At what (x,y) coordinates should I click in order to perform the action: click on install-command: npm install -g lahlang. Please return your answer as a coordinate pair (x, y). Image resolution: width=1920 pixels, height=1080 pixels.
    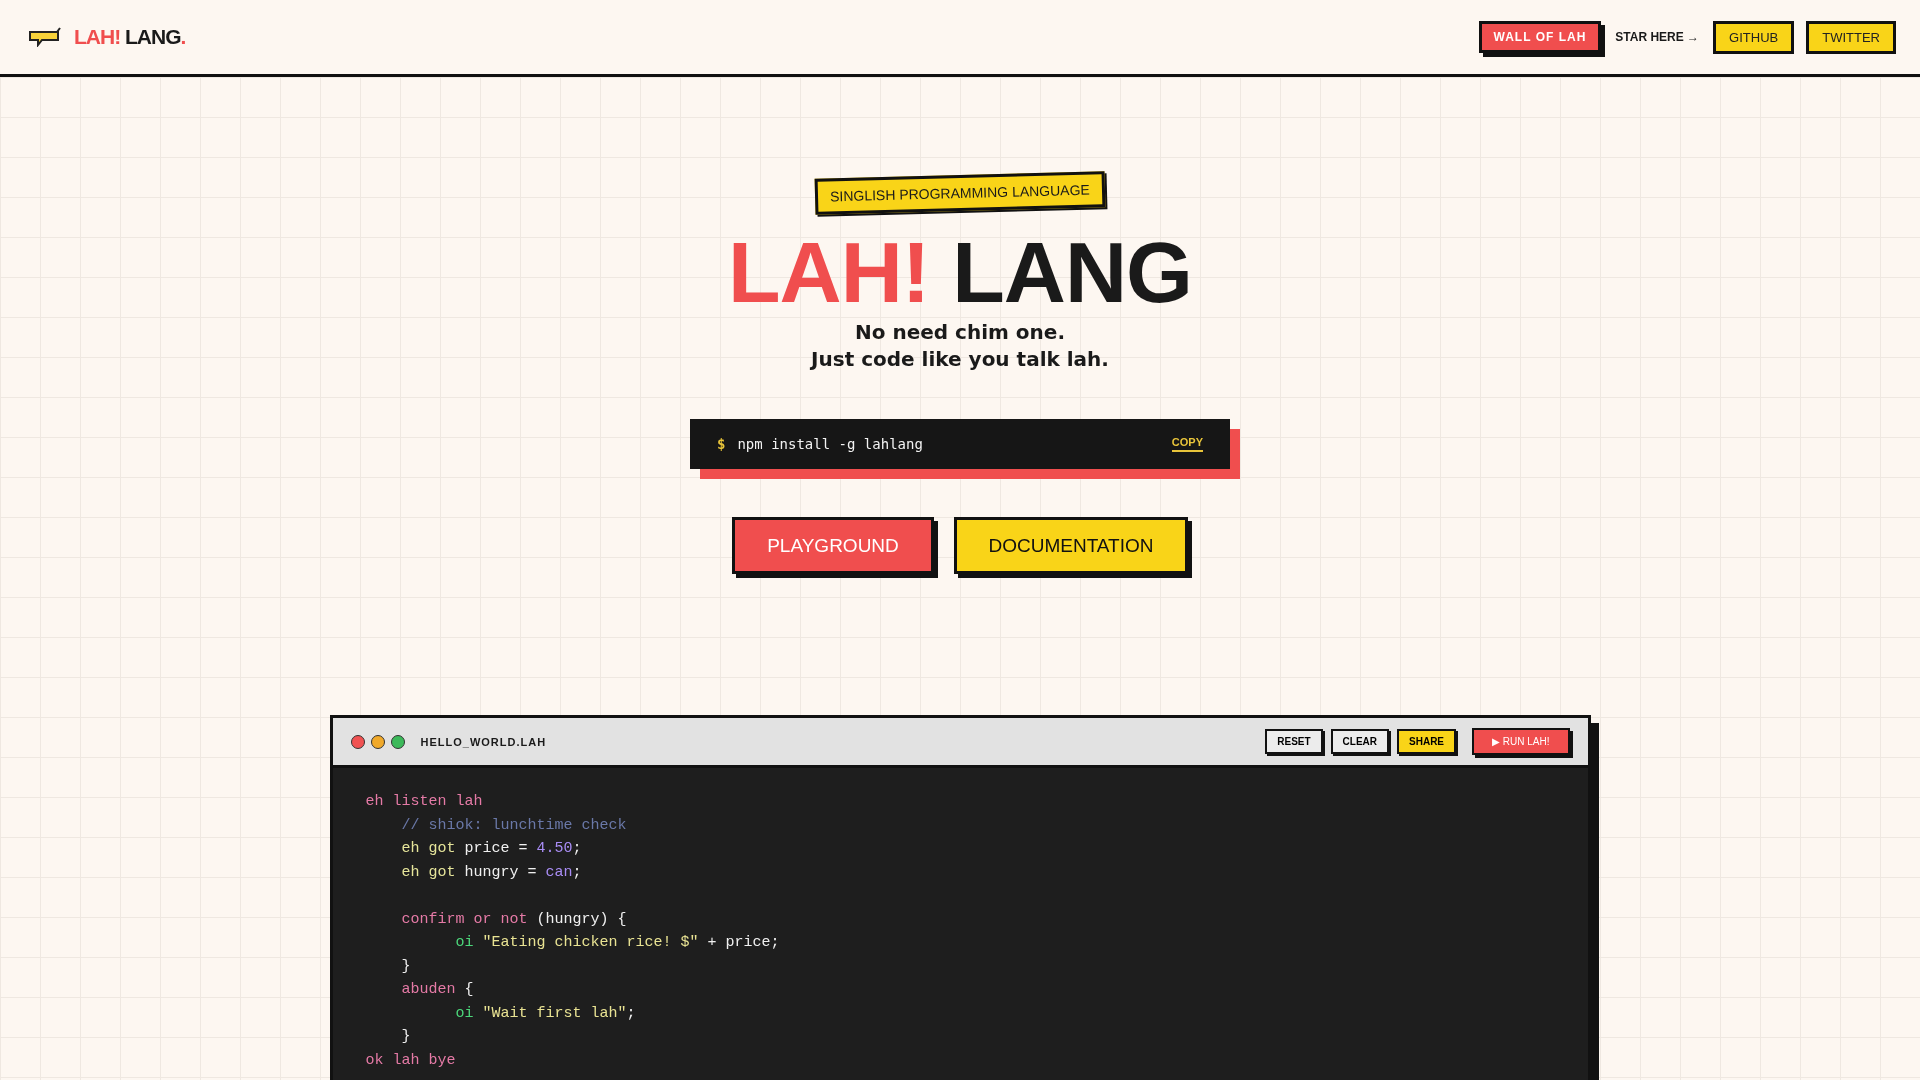
    Looking at the image, I should click on (830, 444).